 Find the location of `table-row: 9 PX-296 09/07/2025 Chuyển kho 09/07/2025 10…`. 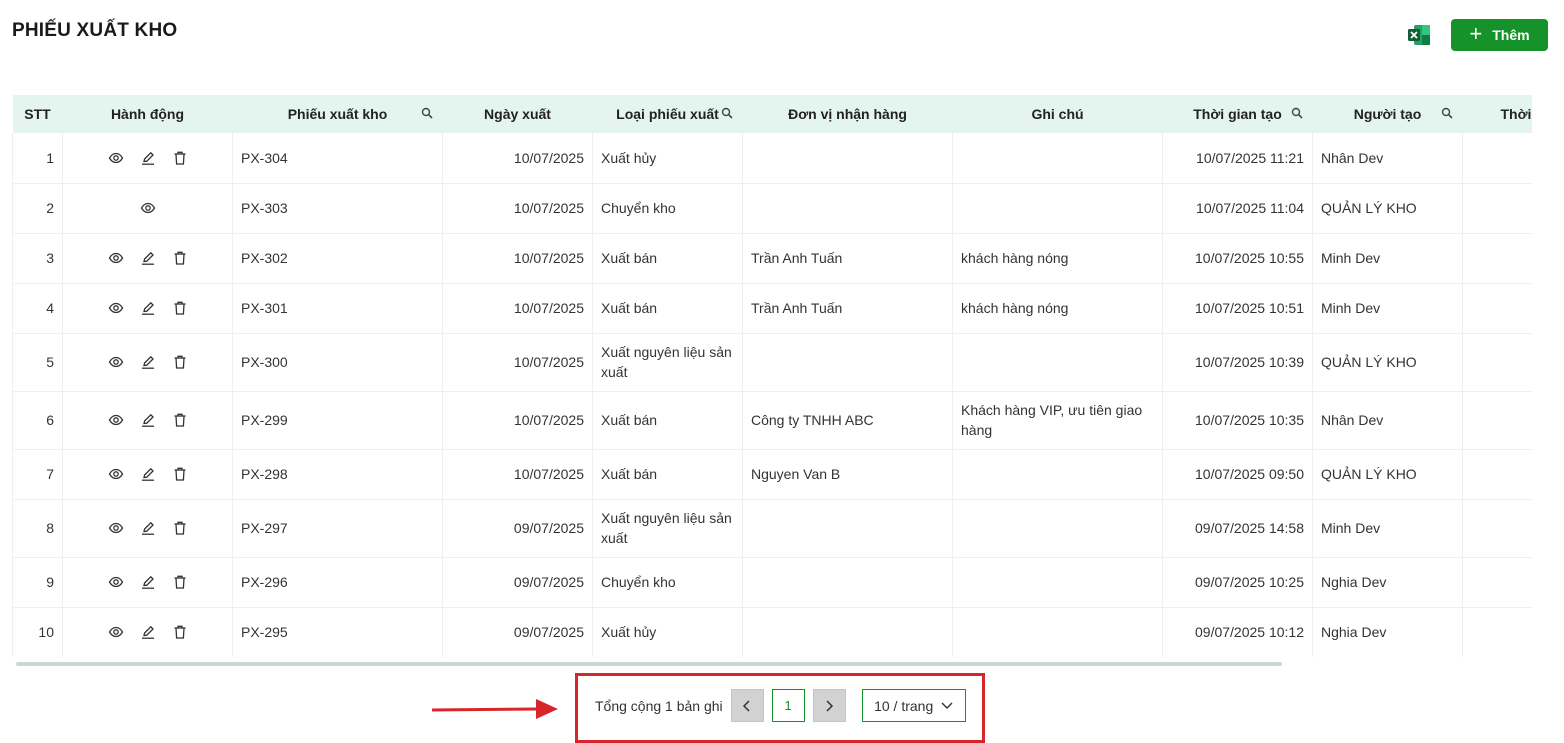

table-row: 9 PX-296 09/07/2025 Chuyển kho 09/07/2025 10… is located at coordinates (772, 582).